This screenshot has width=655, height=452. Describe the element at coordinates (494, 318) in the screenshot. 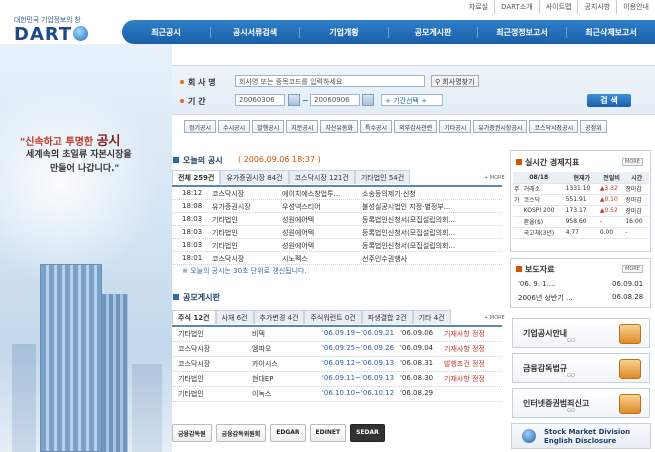

I see `board-more-link: + MORE` at that location.